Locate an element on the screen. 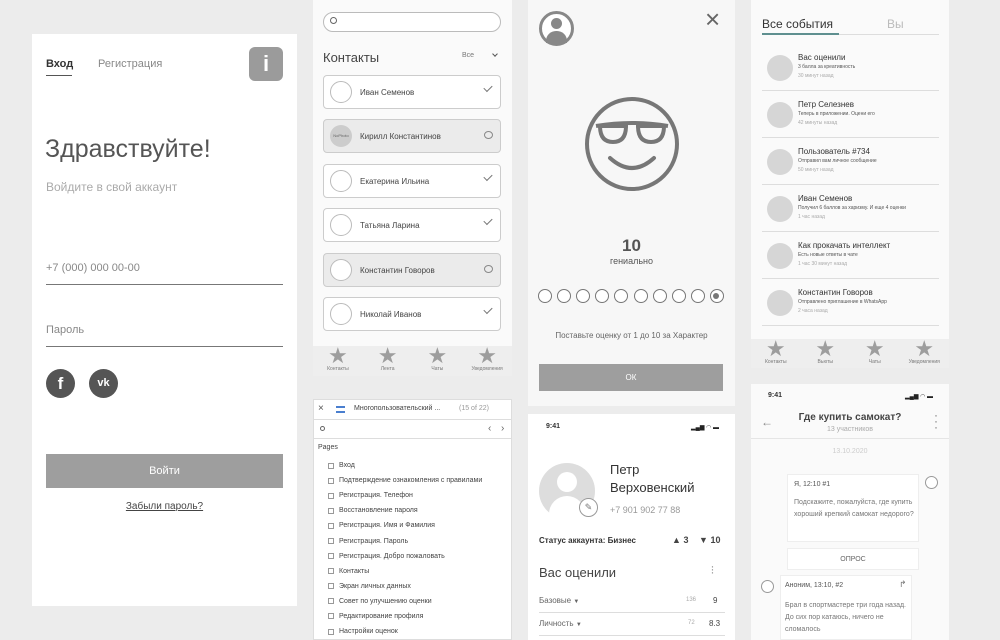 The width and height of the screenshot is (1000, 640). chevron-down-icon: ▼ is located at coordinates (578, 625).